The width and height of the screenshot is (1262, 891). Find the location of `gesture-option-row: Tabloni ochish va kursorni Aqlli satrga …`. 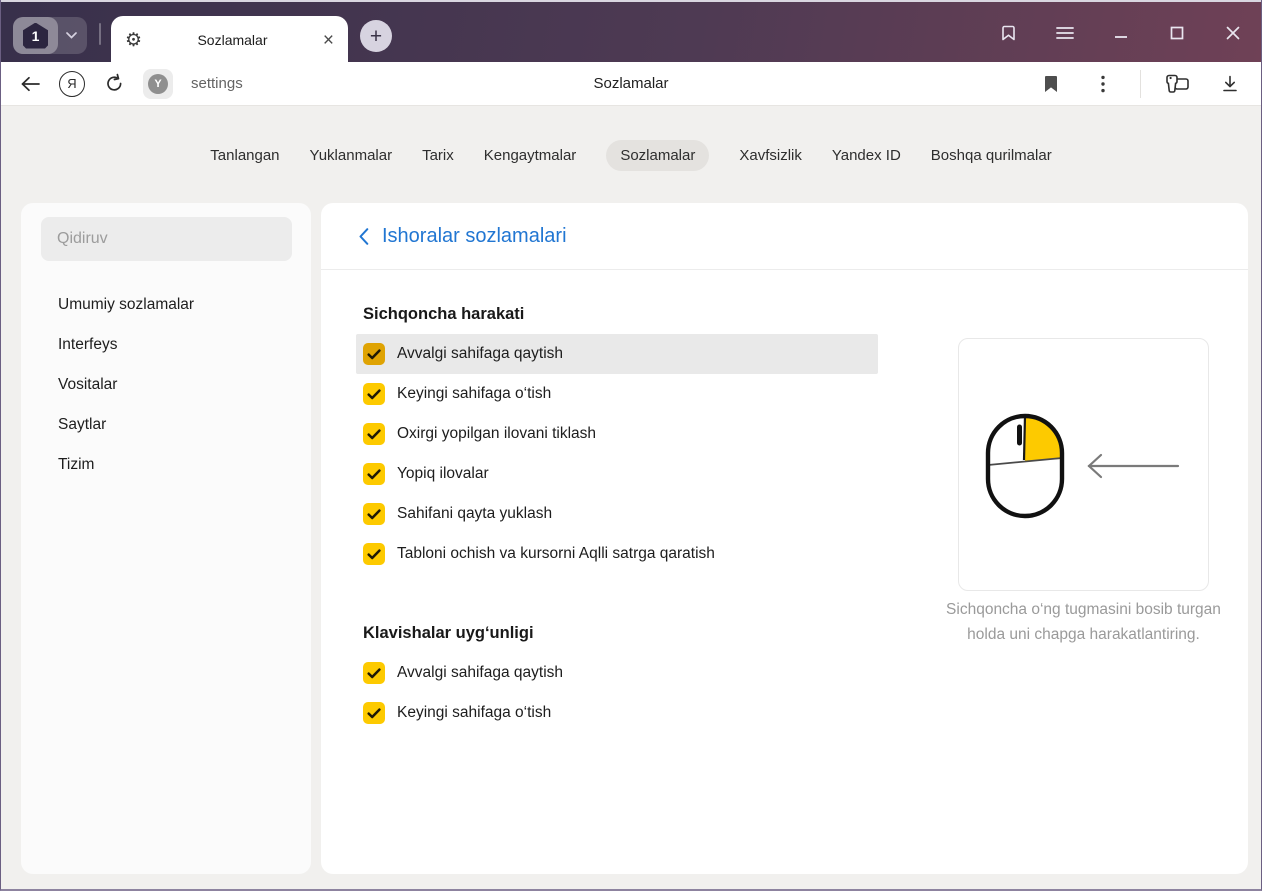

gesture-option-row: Tabloni ochish va kursorni Aqlli satrga … is located at coordinates (617, 554).